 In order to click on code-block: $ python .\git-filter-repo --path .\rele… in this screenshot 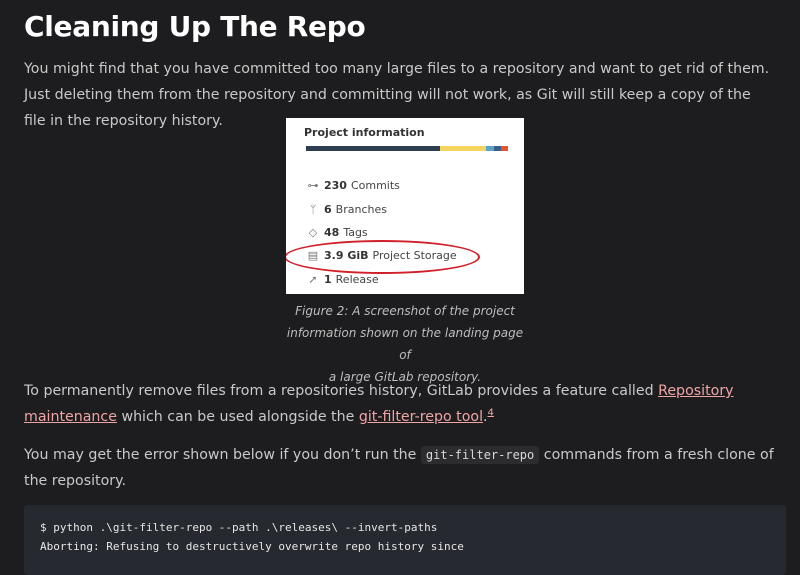, I will do `click(405, 540)`.